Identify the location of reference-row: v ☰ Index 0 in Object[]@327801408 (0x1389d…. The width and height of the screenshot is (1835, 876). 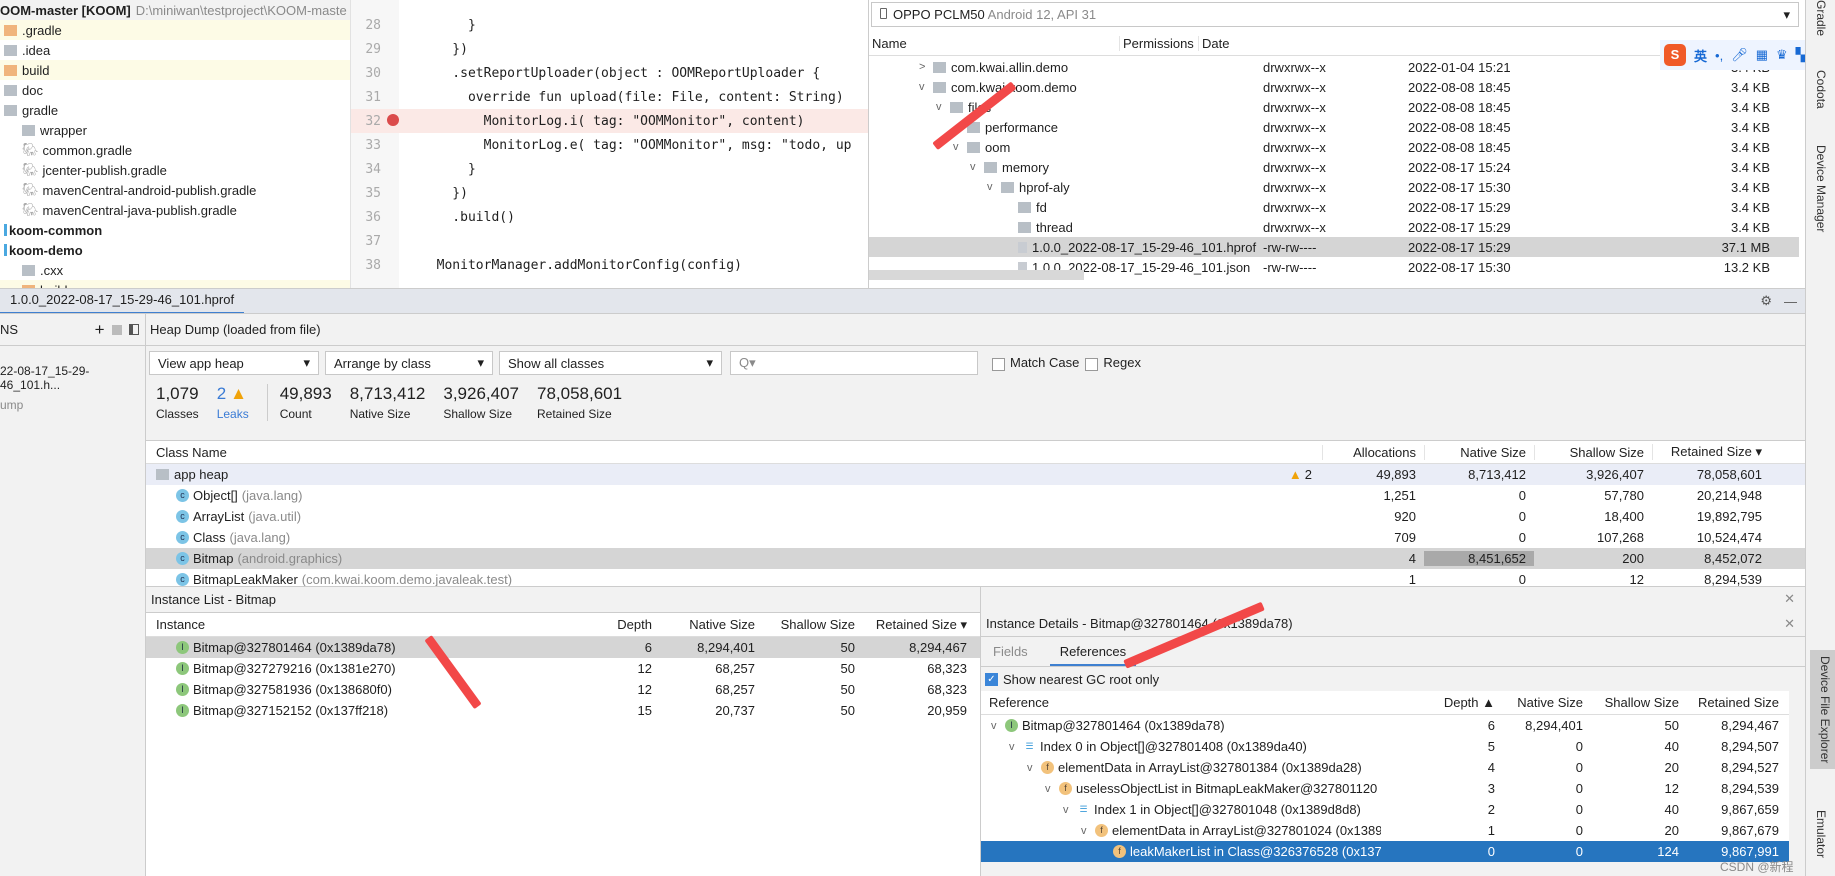
(1385, 746).